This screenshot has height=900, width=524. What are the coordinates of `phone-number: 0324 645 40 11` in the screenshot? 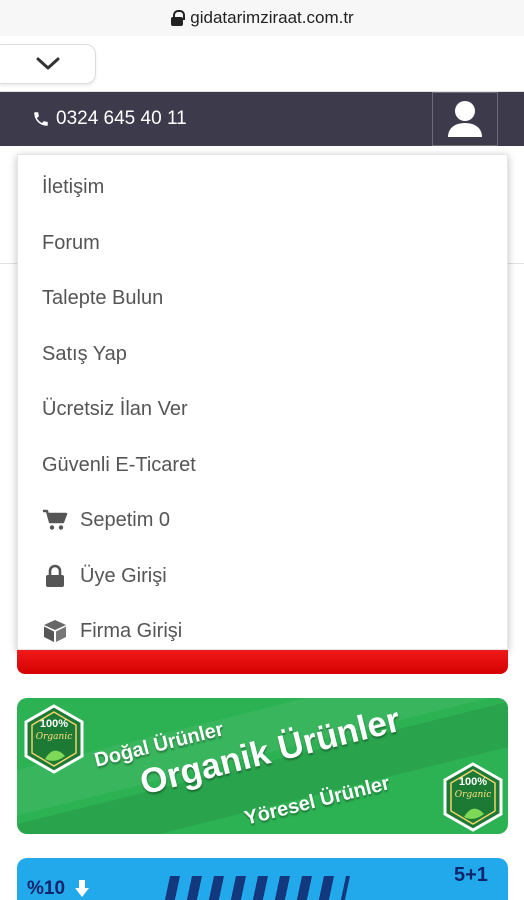 It's located at (121, 118).